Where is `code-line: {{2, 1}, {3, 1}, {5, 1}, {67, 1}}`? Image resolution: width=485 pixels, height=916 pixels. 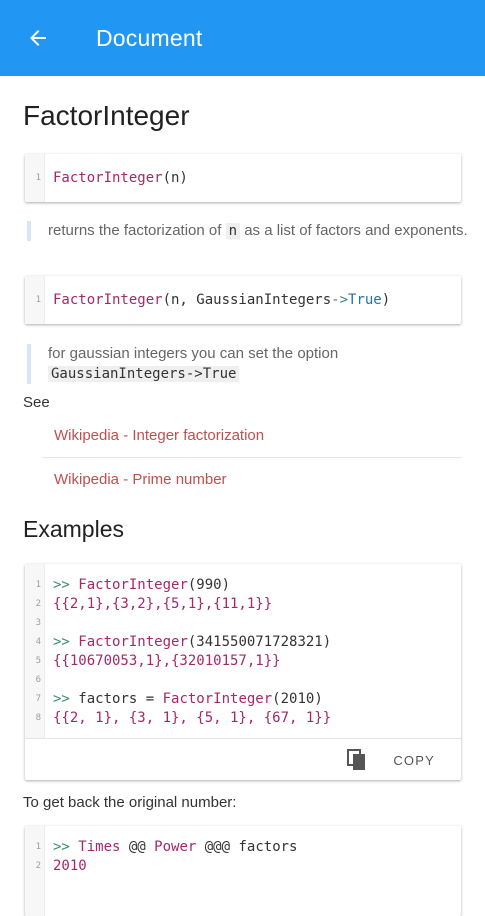 code-line: {{2, 1}, {3, 1}, {5, 1}, {67, 1}} is located at coordinates (192, 718).